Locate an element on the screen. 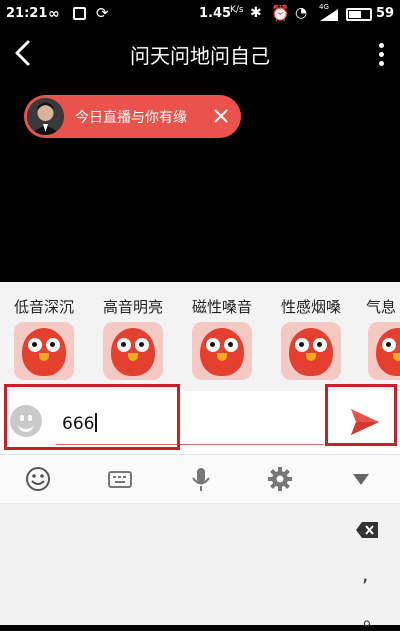  collapse-keyboard-button is located at coordinates (361, 479).